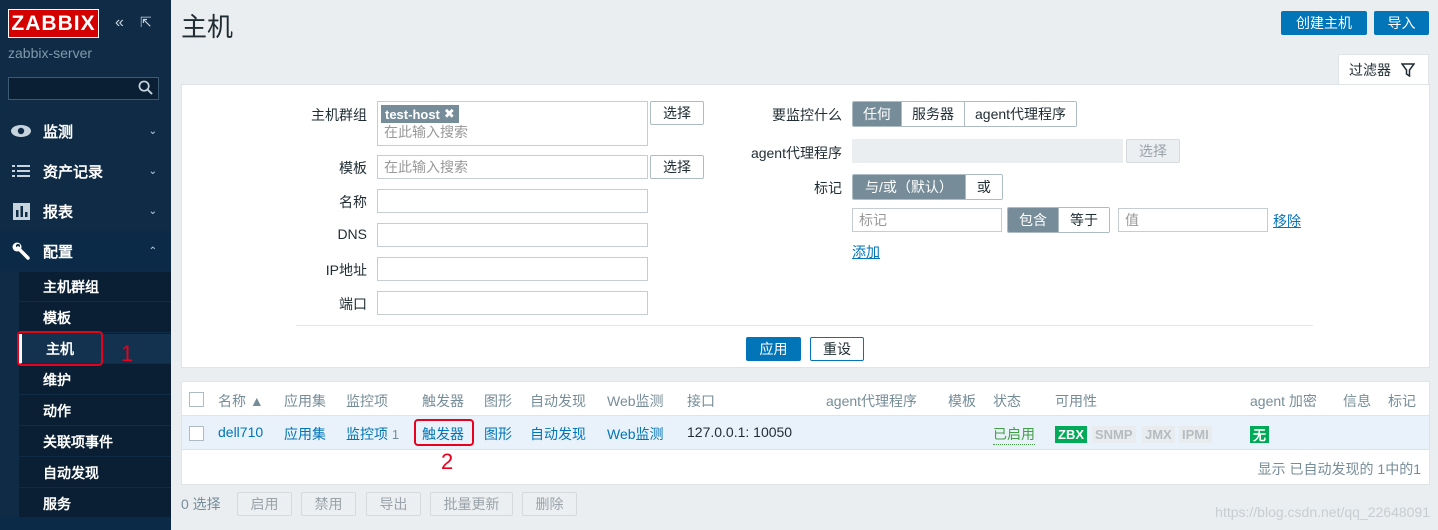 The height and width of the screenshot is (530, 1438). I want to click on dns-label: DNS, so click(352, 234).